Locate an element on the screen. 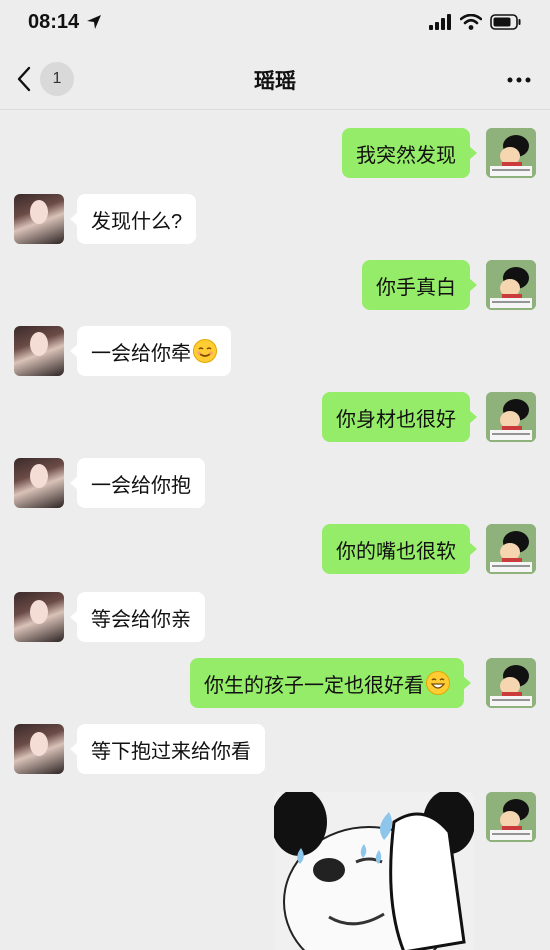  message-text: 一会给你牵 is located at coordinates (141, 353).